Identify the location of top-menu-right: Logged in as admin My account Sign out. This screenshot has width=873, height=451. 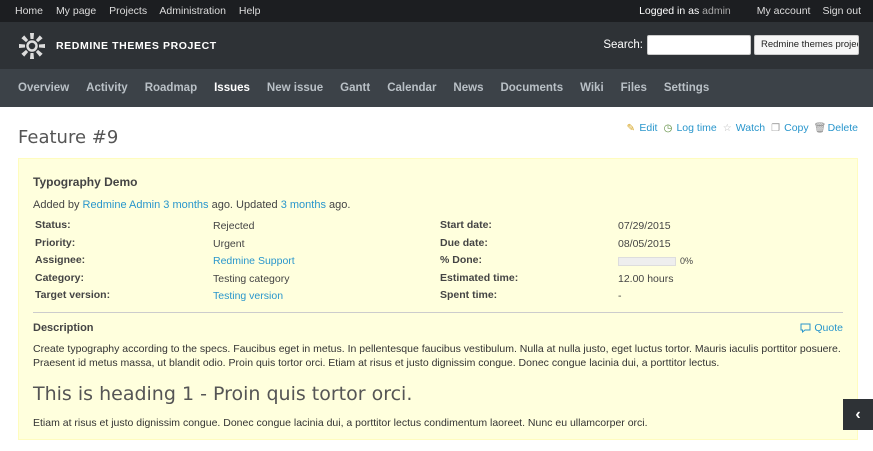
(750, 11).